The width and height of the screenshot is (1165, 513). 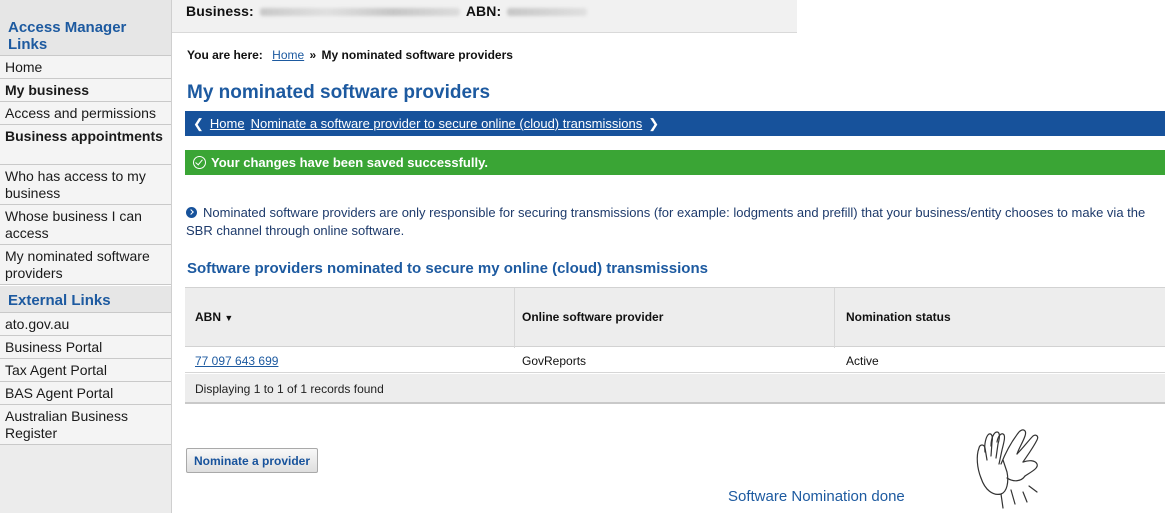 I want to click on chevron-left-icon: ❮, so click(x=198, y=123).